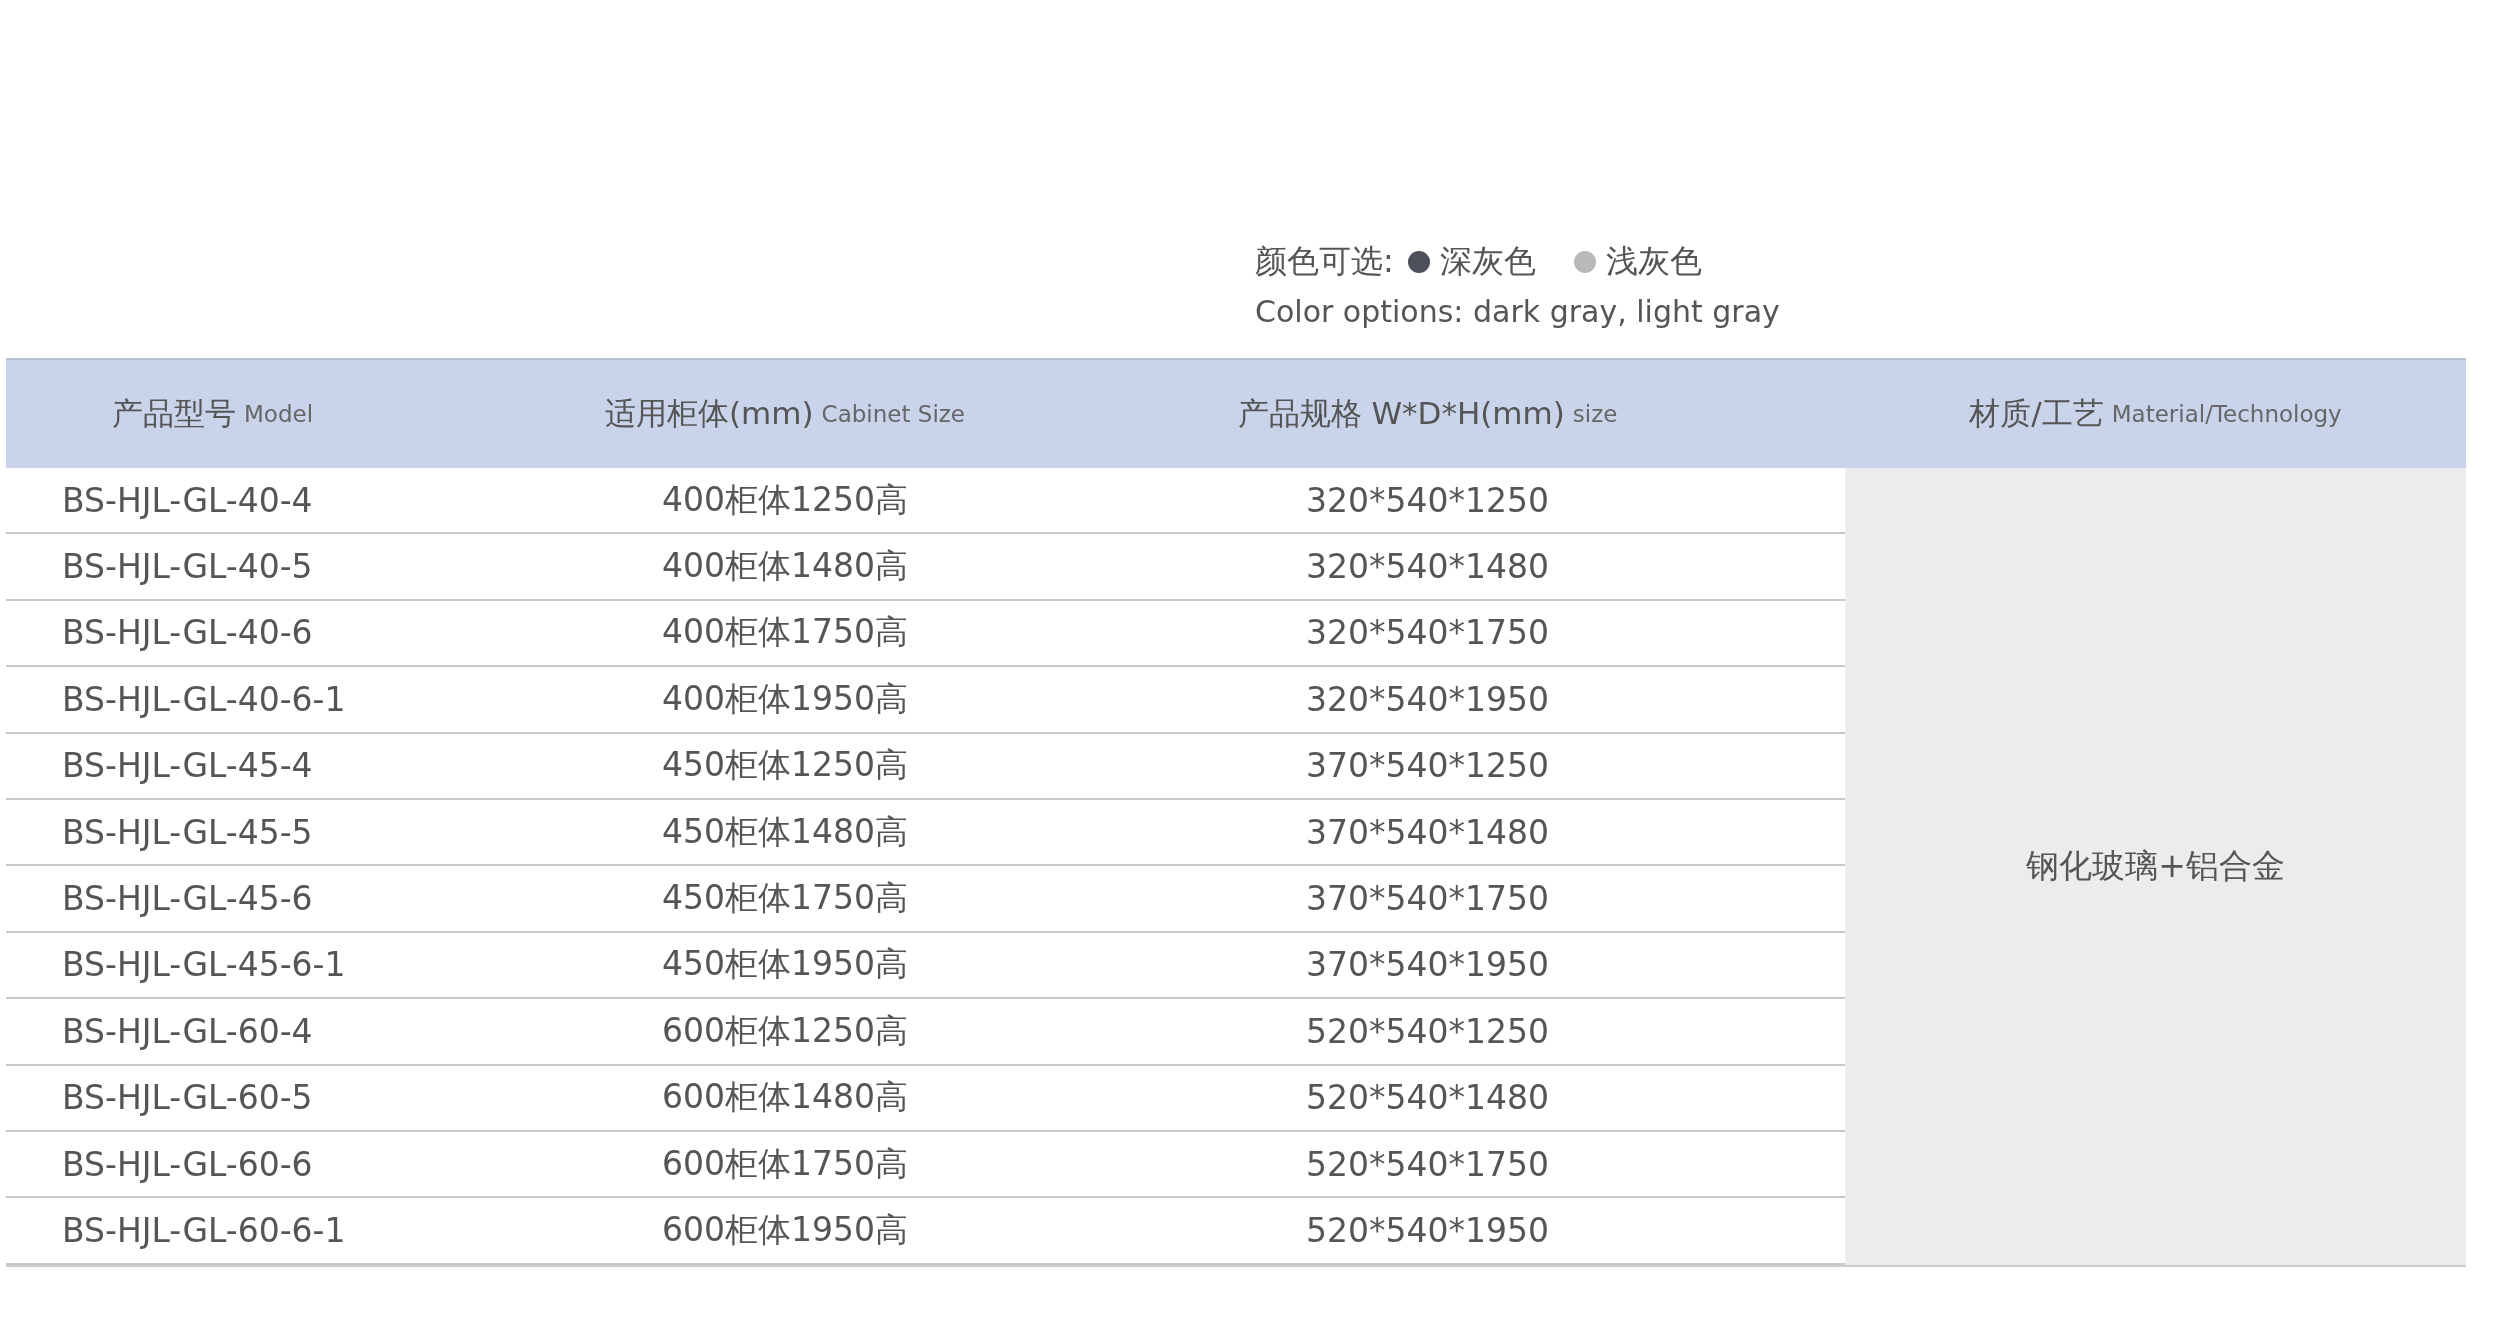 The height and width of the screenshot is (1317, 2500). I want to click on table-cell: BS-HJL-GL-60-5, so click(283, 1098).